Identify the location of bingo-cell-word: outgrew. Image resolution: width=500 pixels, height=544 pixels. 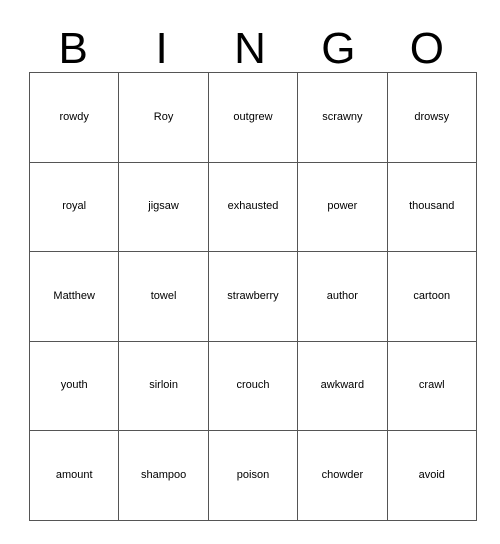
(253, 116).